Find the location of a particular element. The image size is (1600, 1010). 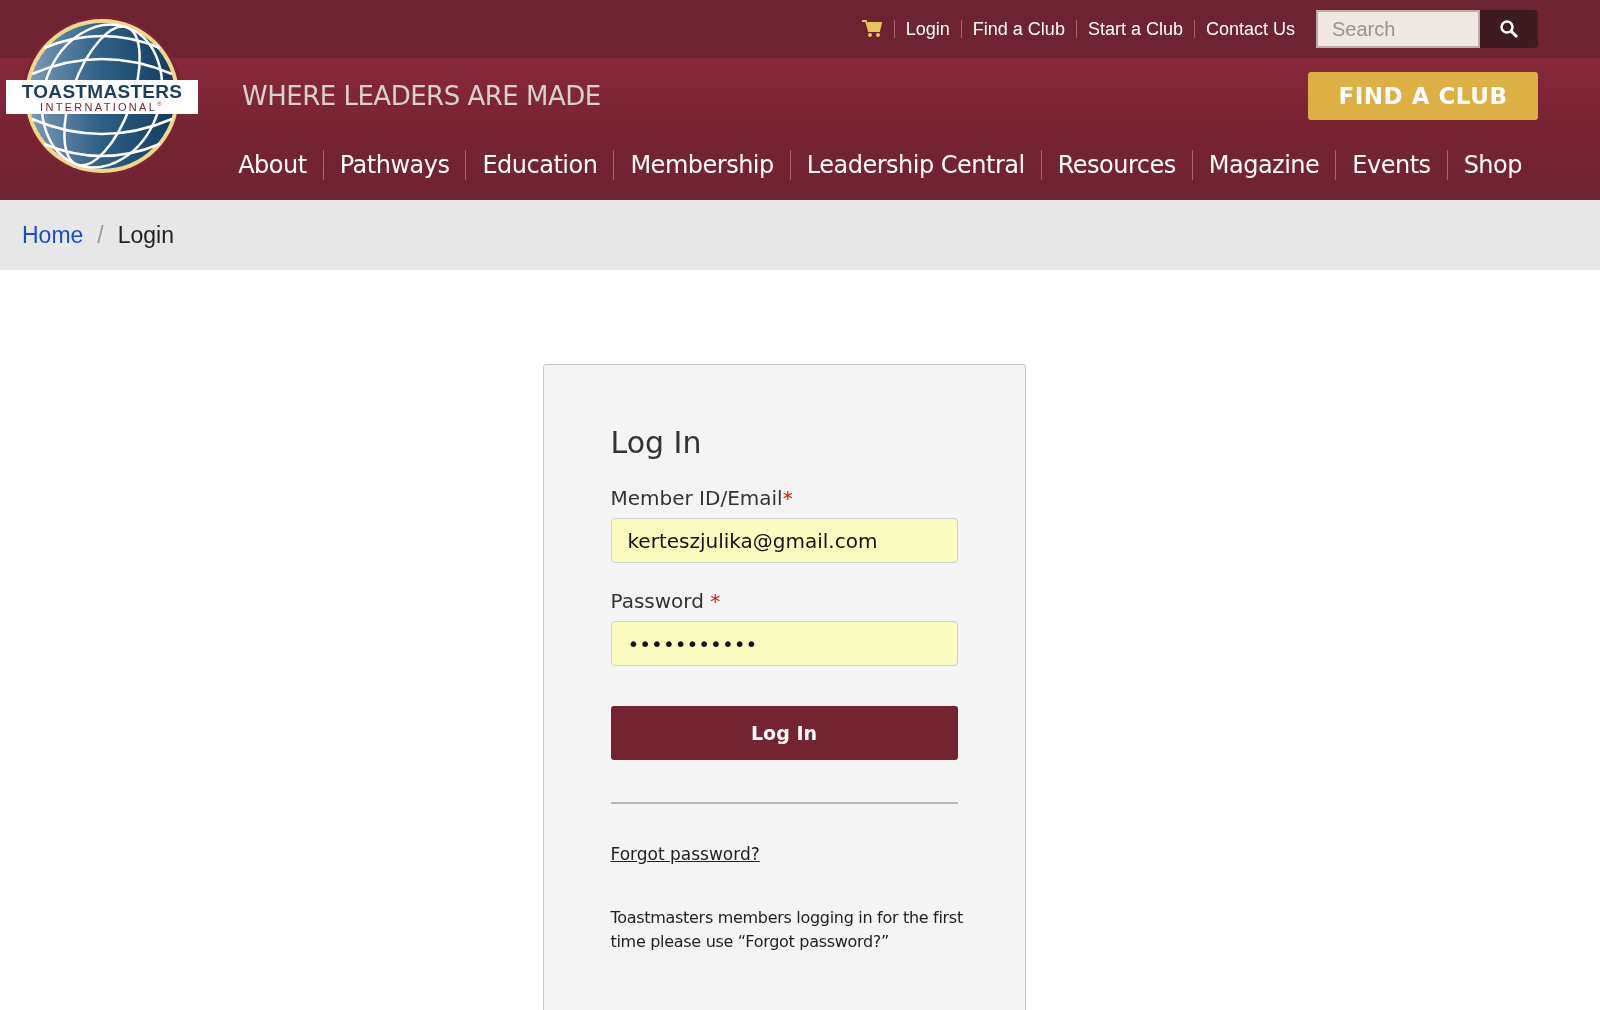

search-icon is located at coordinates (1509, 29).